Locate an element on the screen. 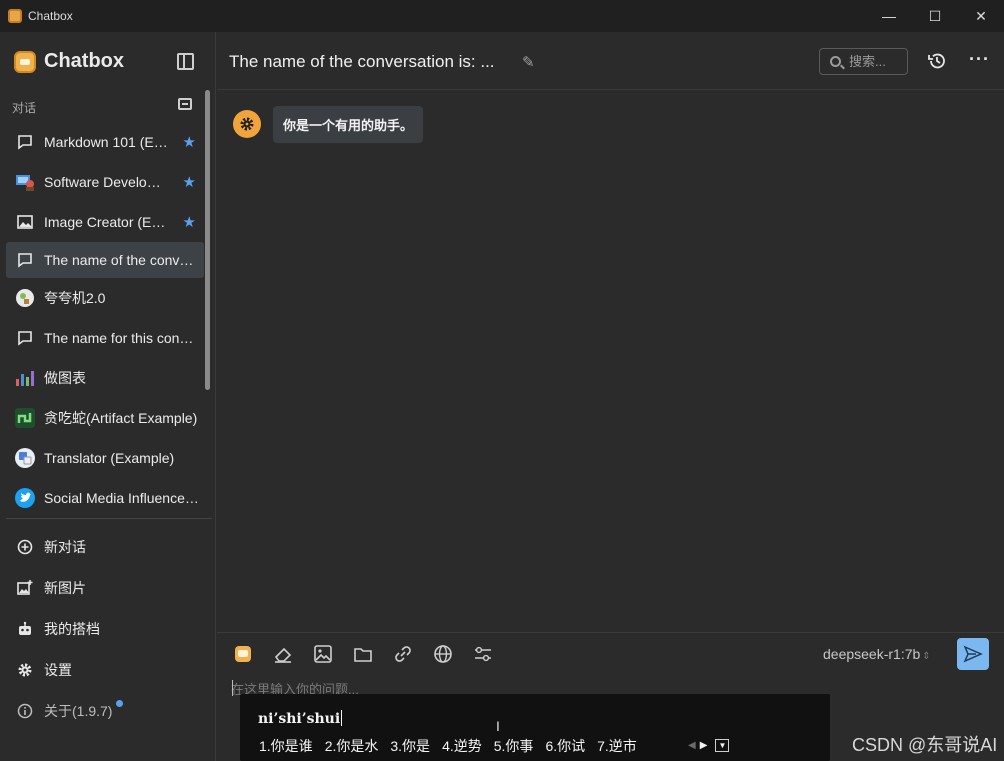  ime-paging: ◀ ▶ ▼ is located at coordinates (709, 745).